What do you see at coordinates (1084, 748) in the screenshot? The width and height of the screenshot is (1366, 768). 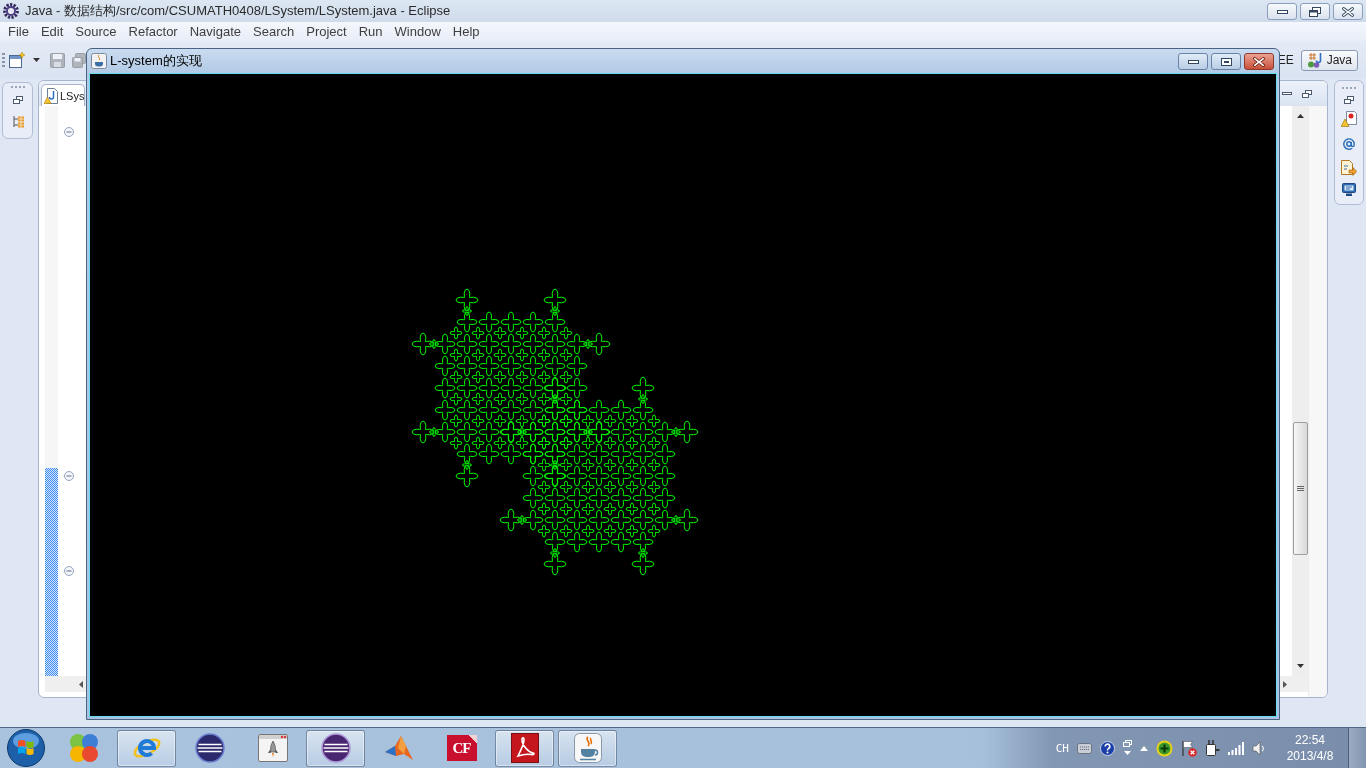 I see `keyboard-icon` at bounding box center [1084, 748].